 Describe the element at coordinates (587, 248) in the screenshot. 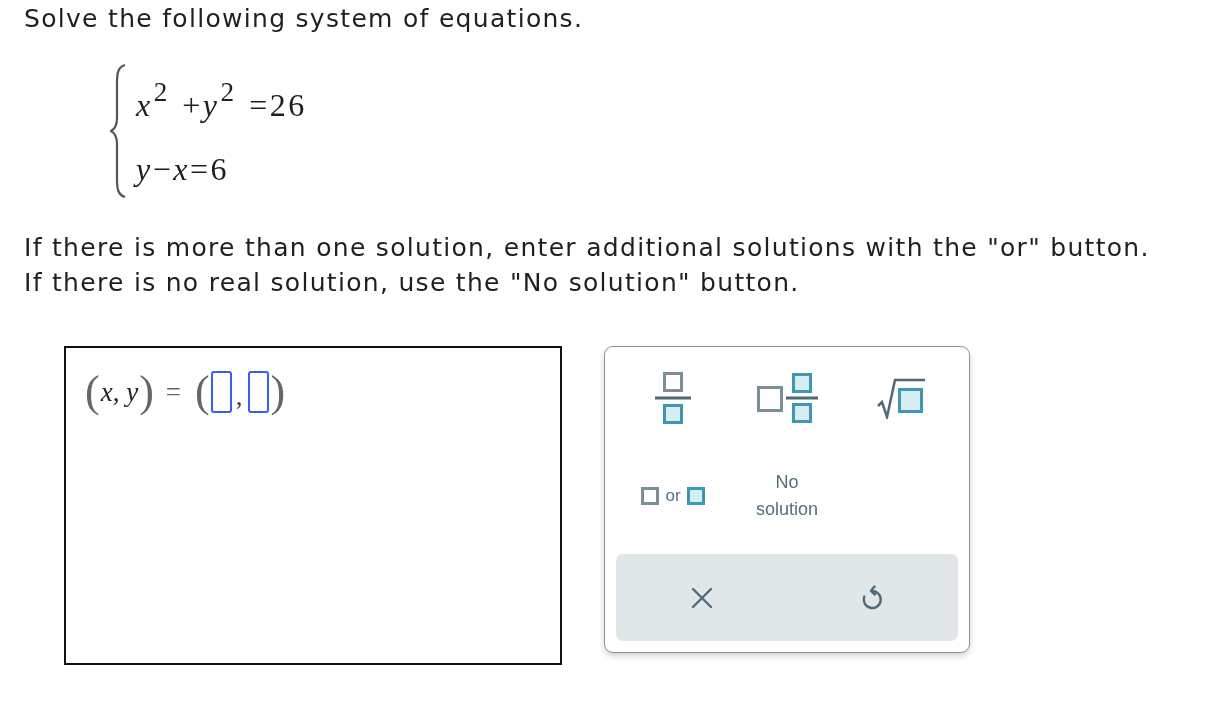

I see `instruction-text: If there is more than one solution, enter additional solutions with the "or" button.` at that location.